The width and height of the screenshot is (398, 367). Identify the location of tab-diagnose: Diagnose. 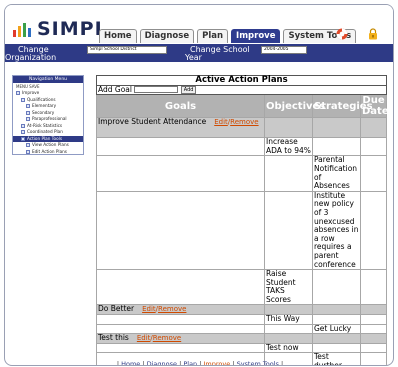
(167, 36).